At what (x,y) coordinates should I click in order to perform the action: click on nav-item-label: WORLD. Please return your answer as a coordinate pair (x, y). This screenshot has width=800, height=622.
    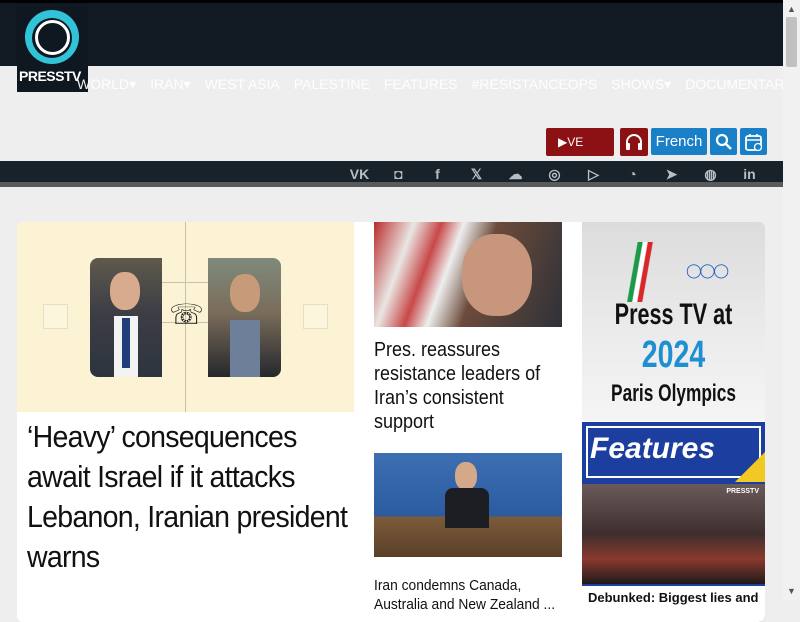
    Looking at the image, I should click on (103, 83).